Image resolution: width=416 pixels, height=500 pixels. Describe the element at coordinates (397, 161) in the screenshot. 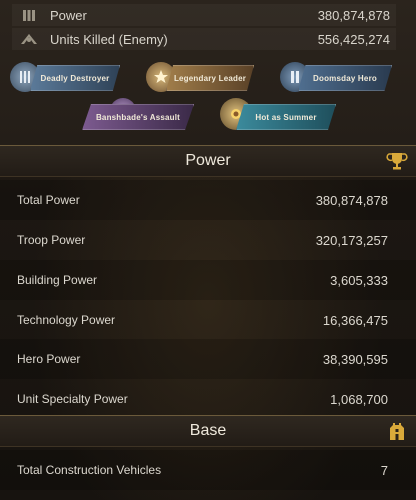

I see `trophy-icon` at that location.